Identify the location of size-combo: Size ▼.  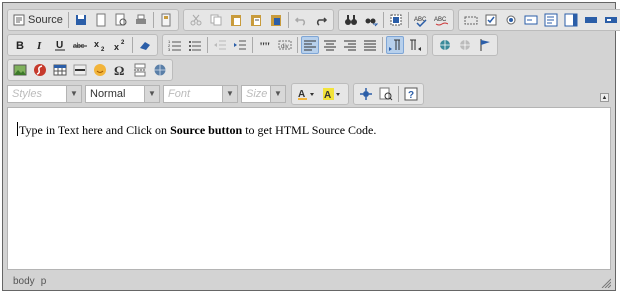
(263, 94).